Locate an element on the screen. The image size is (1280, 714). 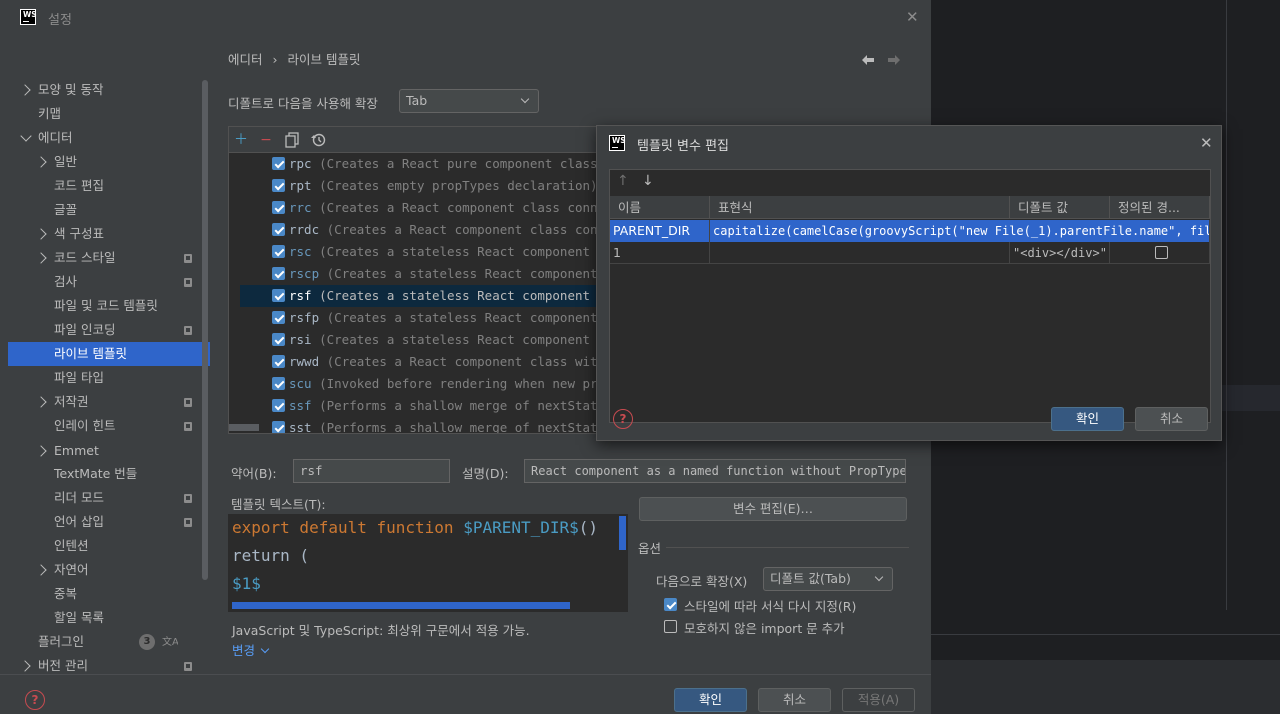
sidebar-item-code-style: 코드 스타일 is located at coordinates (109, 258).